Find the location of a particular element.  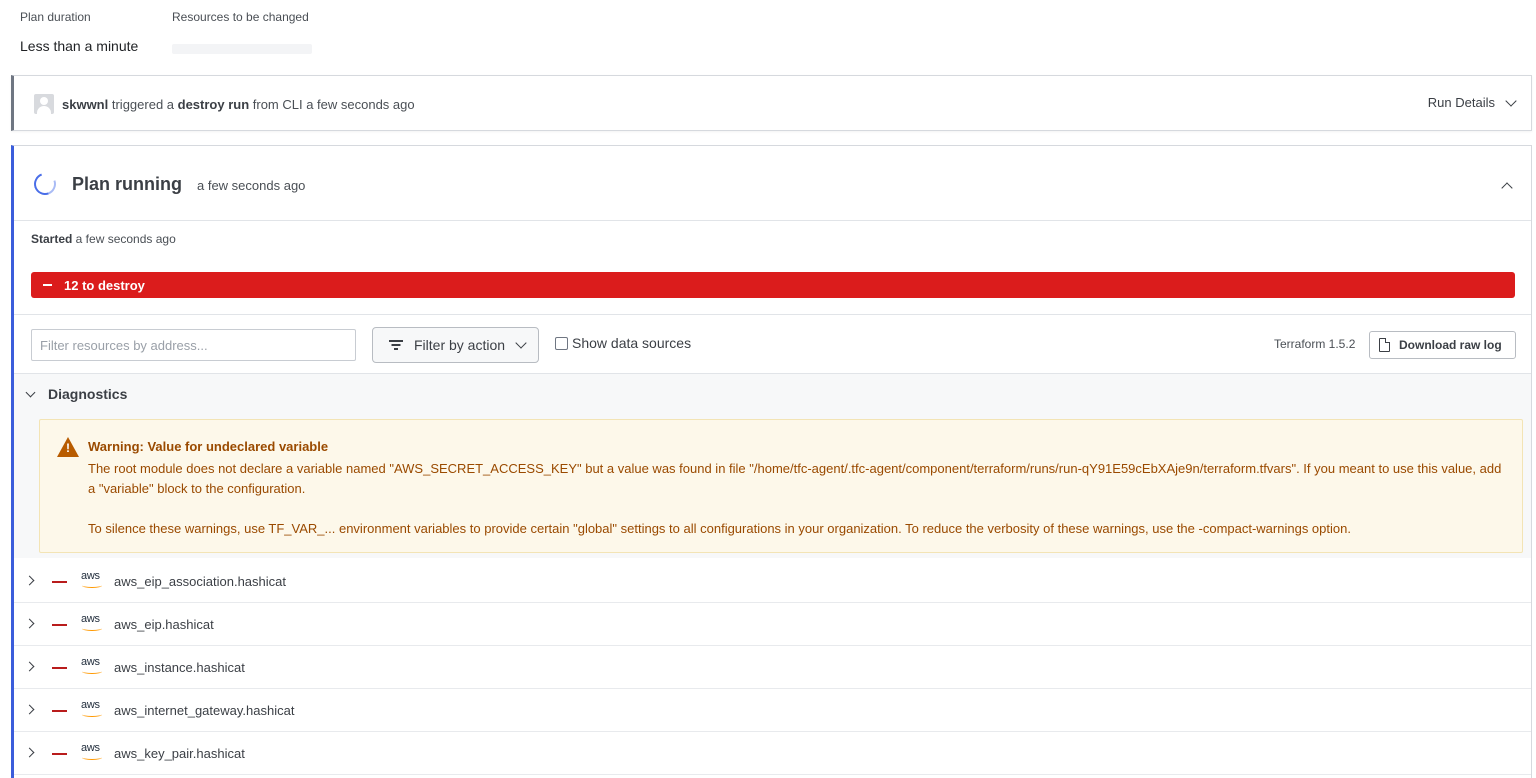

filter-by-action-button: Filter by action is located at coordinates (455, 345).